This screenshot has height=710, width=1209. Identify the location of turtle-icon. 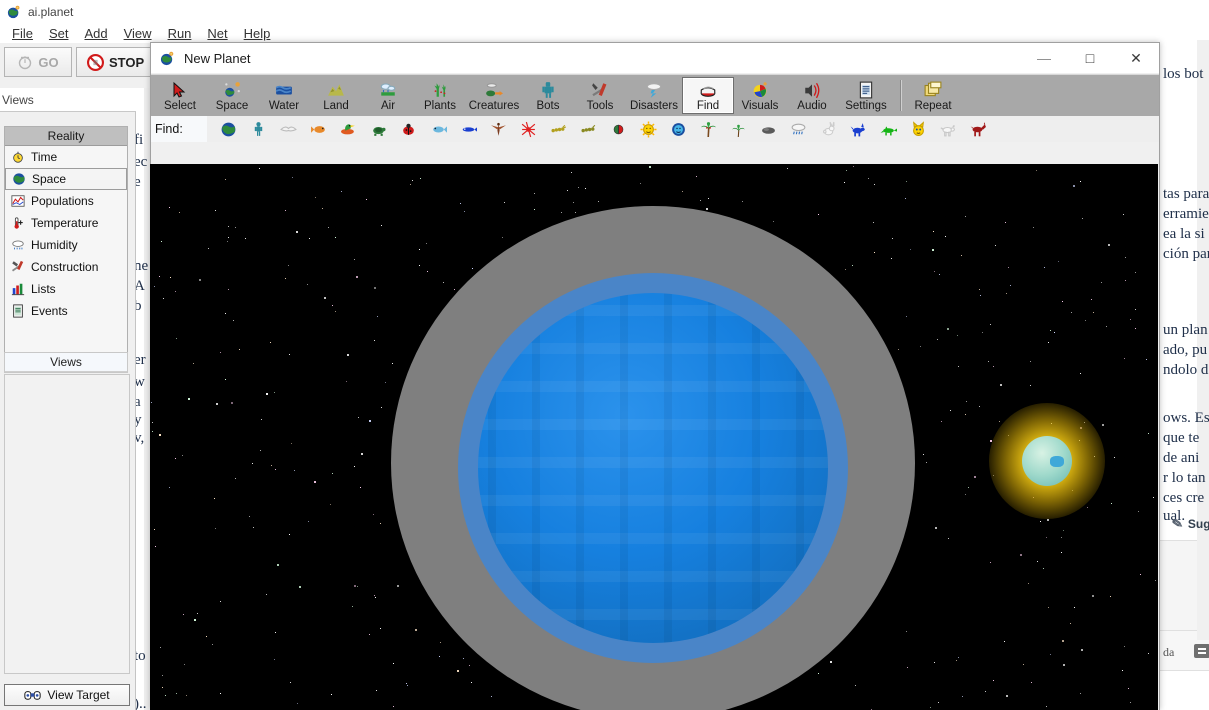
(378, 129).